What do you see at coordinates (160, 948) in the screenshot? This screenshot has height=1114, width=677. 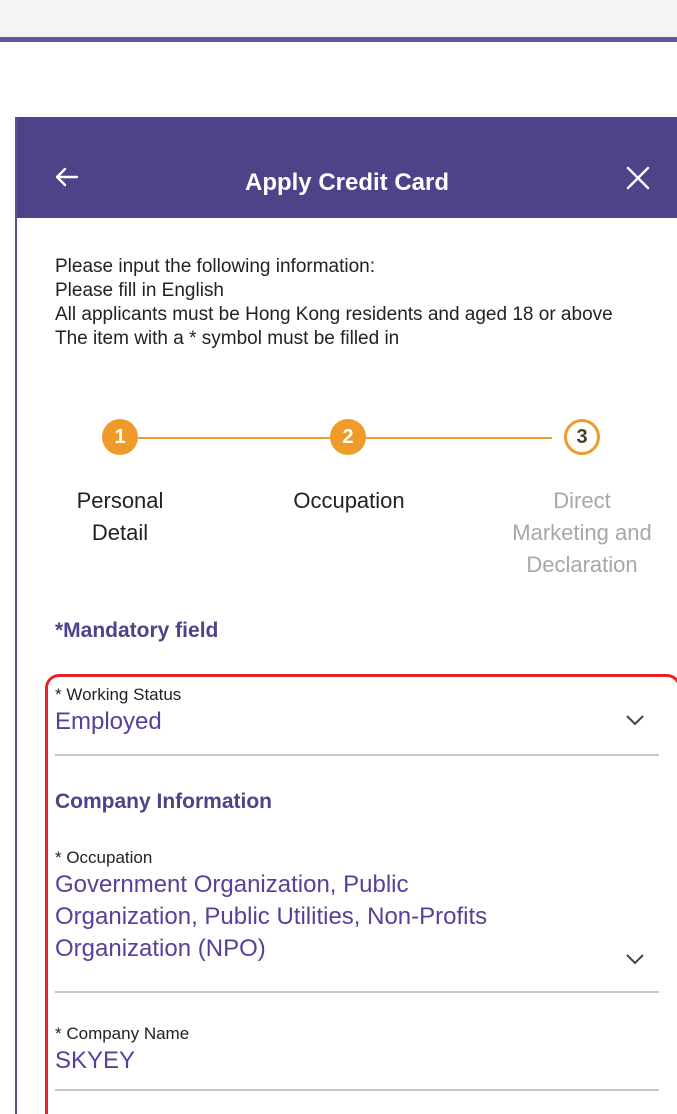 I see `field-value-line: Organization (NPO)` at bounding box center [160, 948].